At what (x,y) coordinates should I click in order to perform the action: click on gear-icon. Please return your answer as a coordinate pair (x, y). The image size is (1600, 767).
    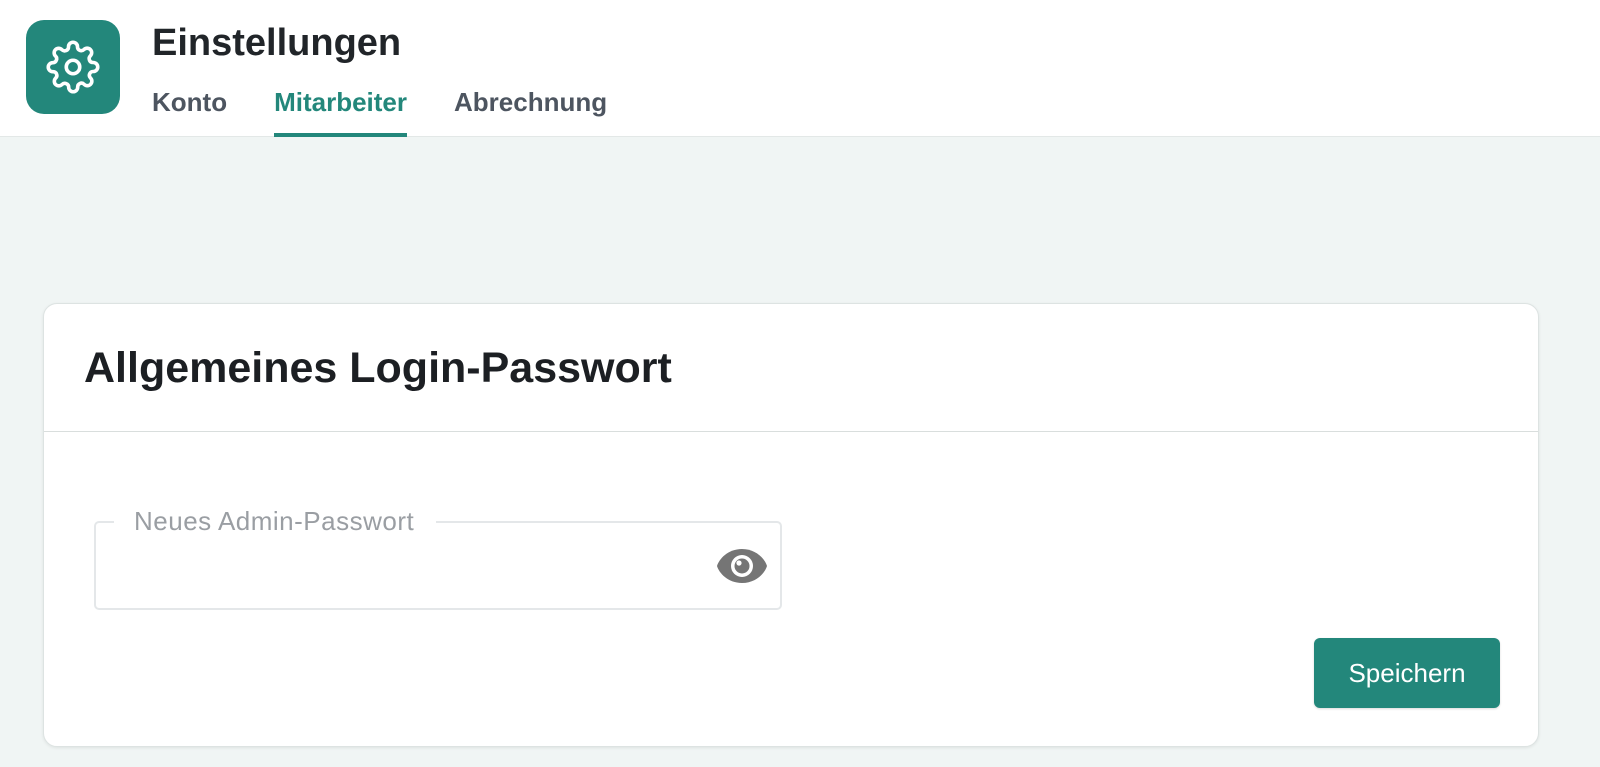
    Looking at the image, I should click on (73, 67).